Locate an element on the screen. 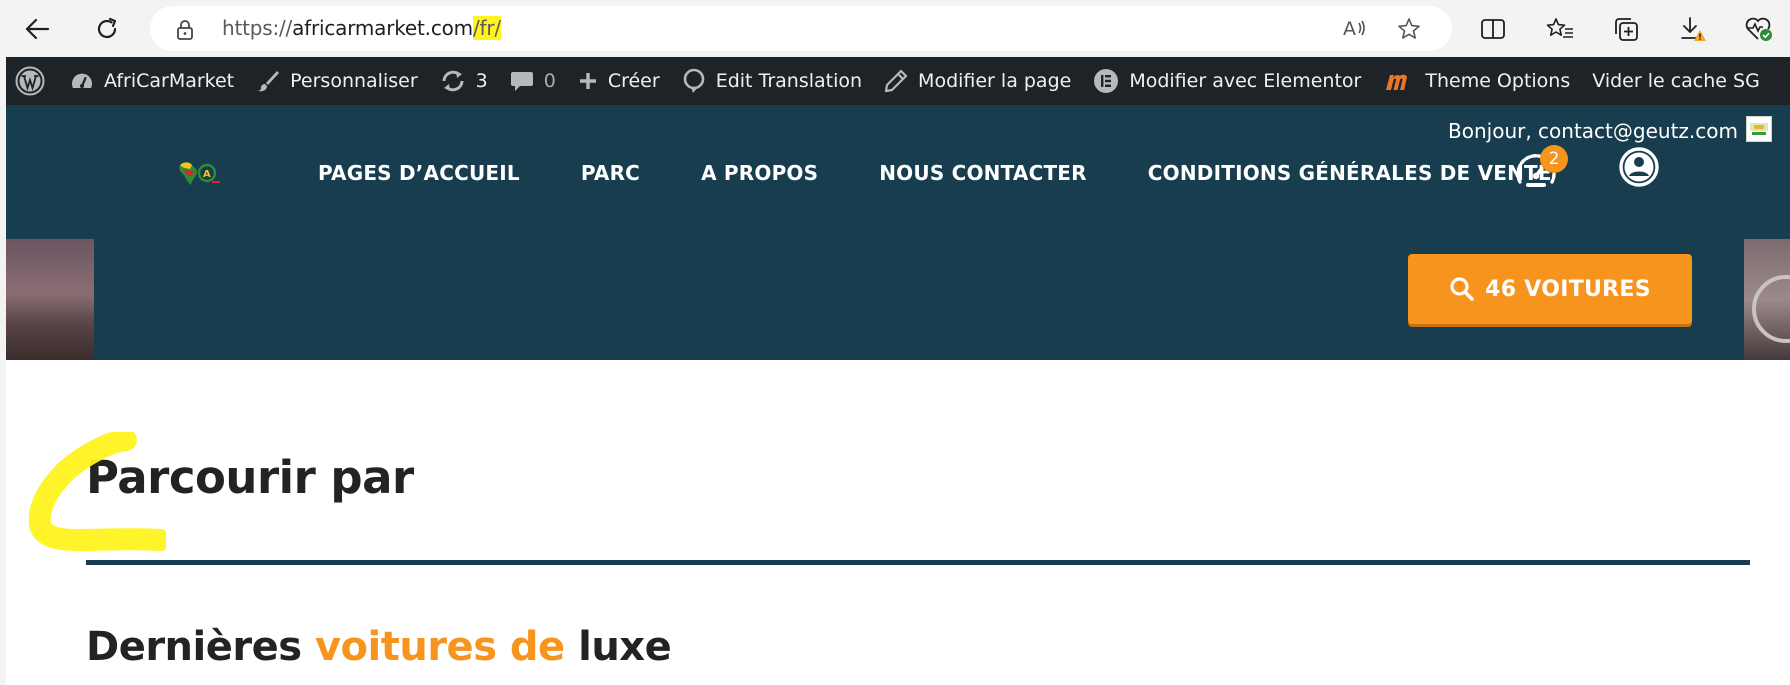 This screenshot has width=1790, height=685. url-domain: africarmarket.com is located at coordinates (382, 28).